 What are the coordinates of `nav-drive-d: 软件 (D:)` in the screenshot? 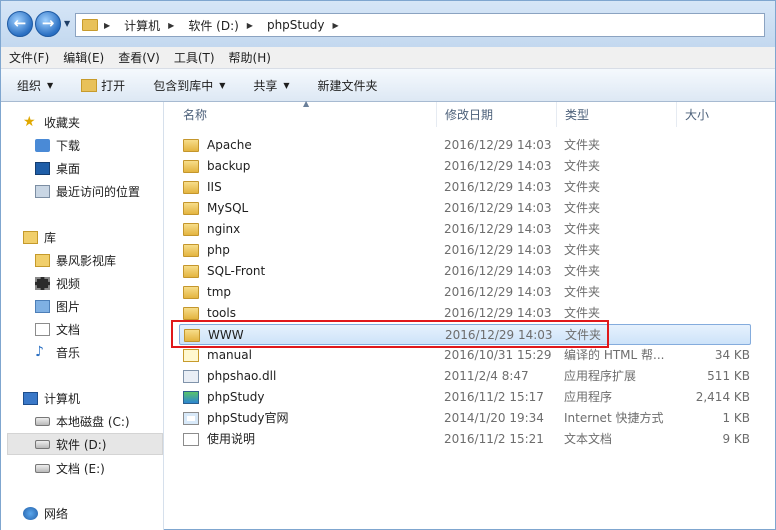 It's located at (85, 444).